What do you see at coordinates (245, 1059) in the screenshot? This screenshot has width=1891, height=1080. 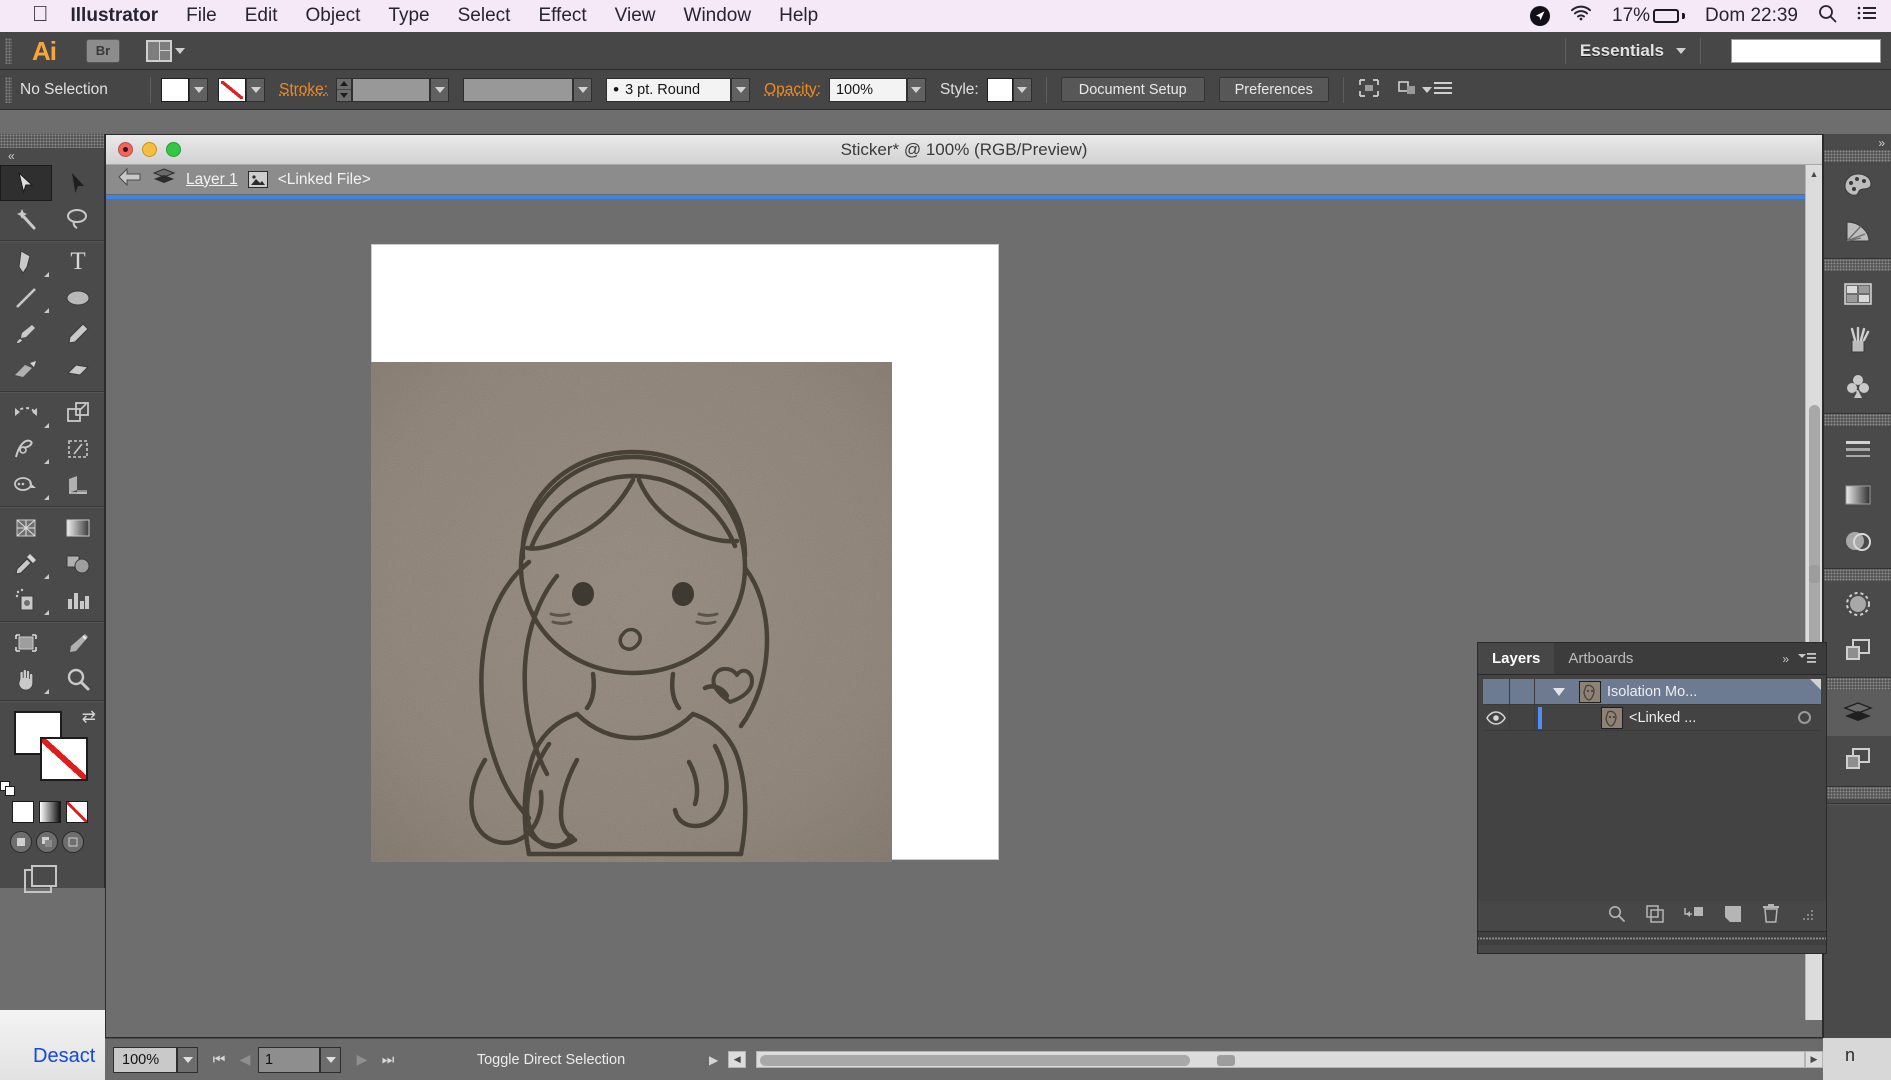 I see `previous-artboard-icon: ◀` at bounding box center [245, 1059].